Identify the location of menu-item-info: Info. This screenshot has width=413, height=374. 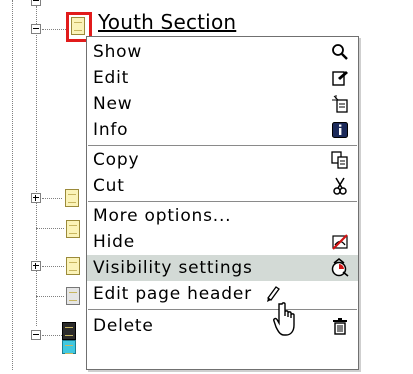
(222, 130).